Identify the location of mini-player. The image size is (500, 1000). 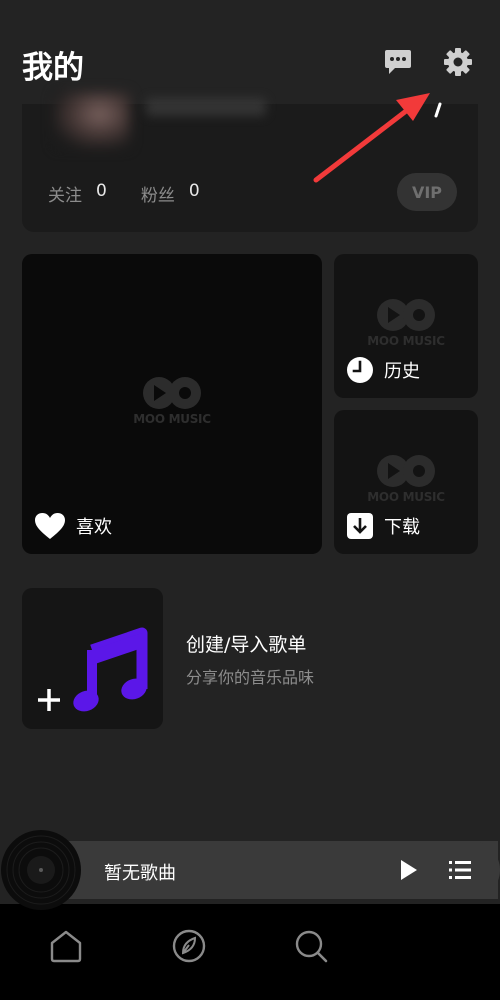
(260, 870).